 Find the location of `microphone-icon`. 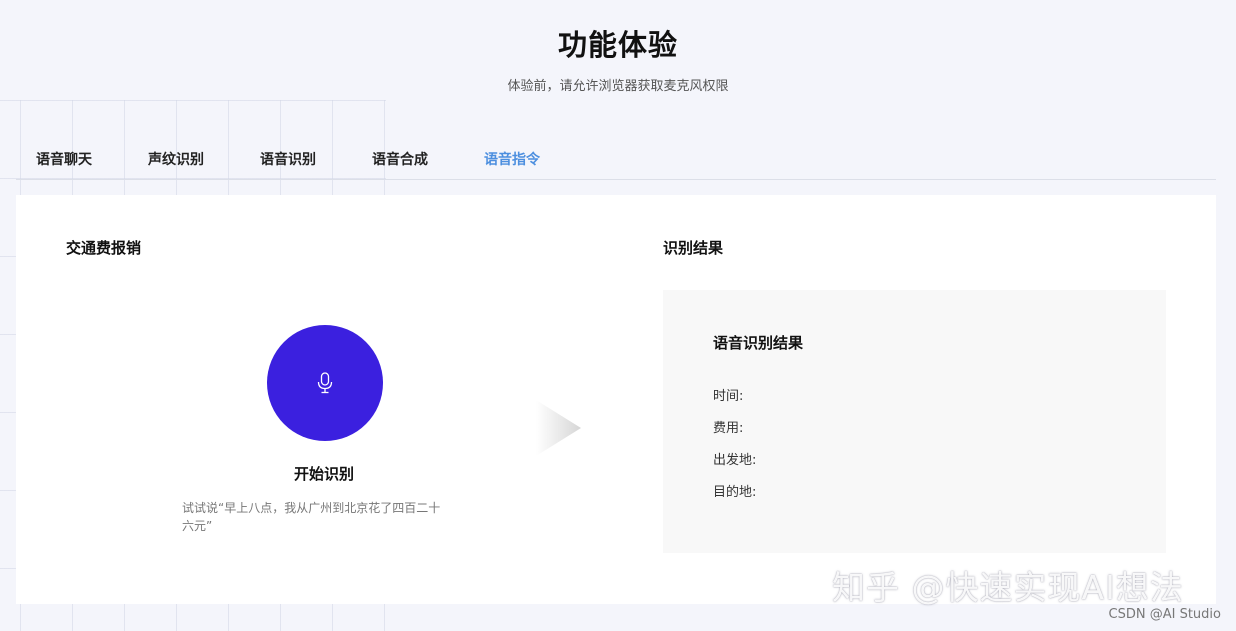

microphone-icon is located at coordinates (325, 383).